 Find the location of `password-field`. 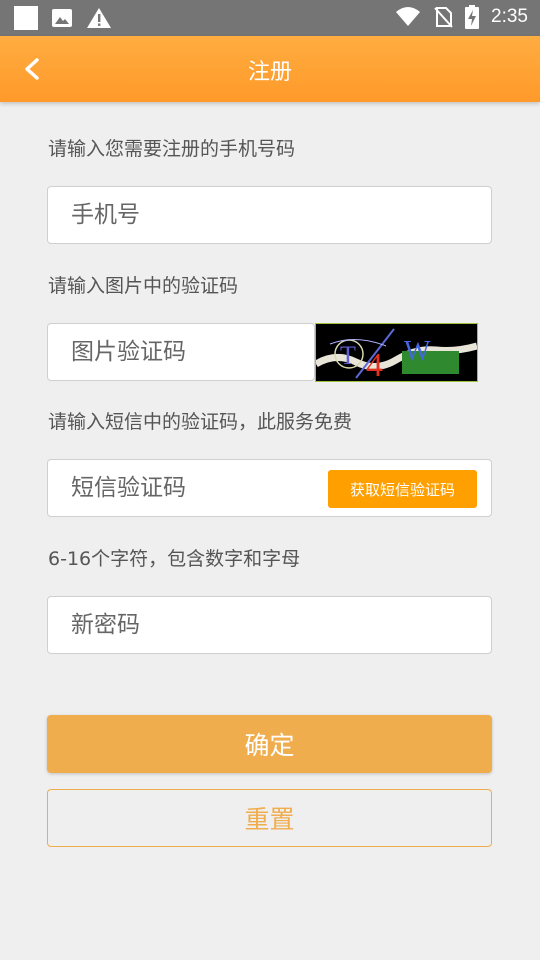

password-field is located at coordinates (269, 625).